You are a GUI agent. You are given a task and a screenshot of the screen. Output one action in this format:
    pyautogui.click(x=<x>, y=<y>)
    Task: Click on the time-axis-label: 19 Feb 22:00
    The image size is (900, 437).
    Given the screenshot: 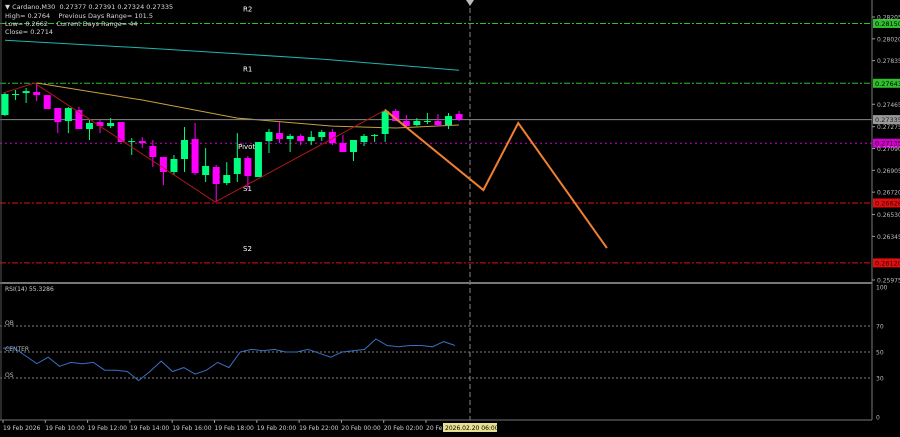 What is the action you would take?
    pyautogui.click(x=319, y=428)
    